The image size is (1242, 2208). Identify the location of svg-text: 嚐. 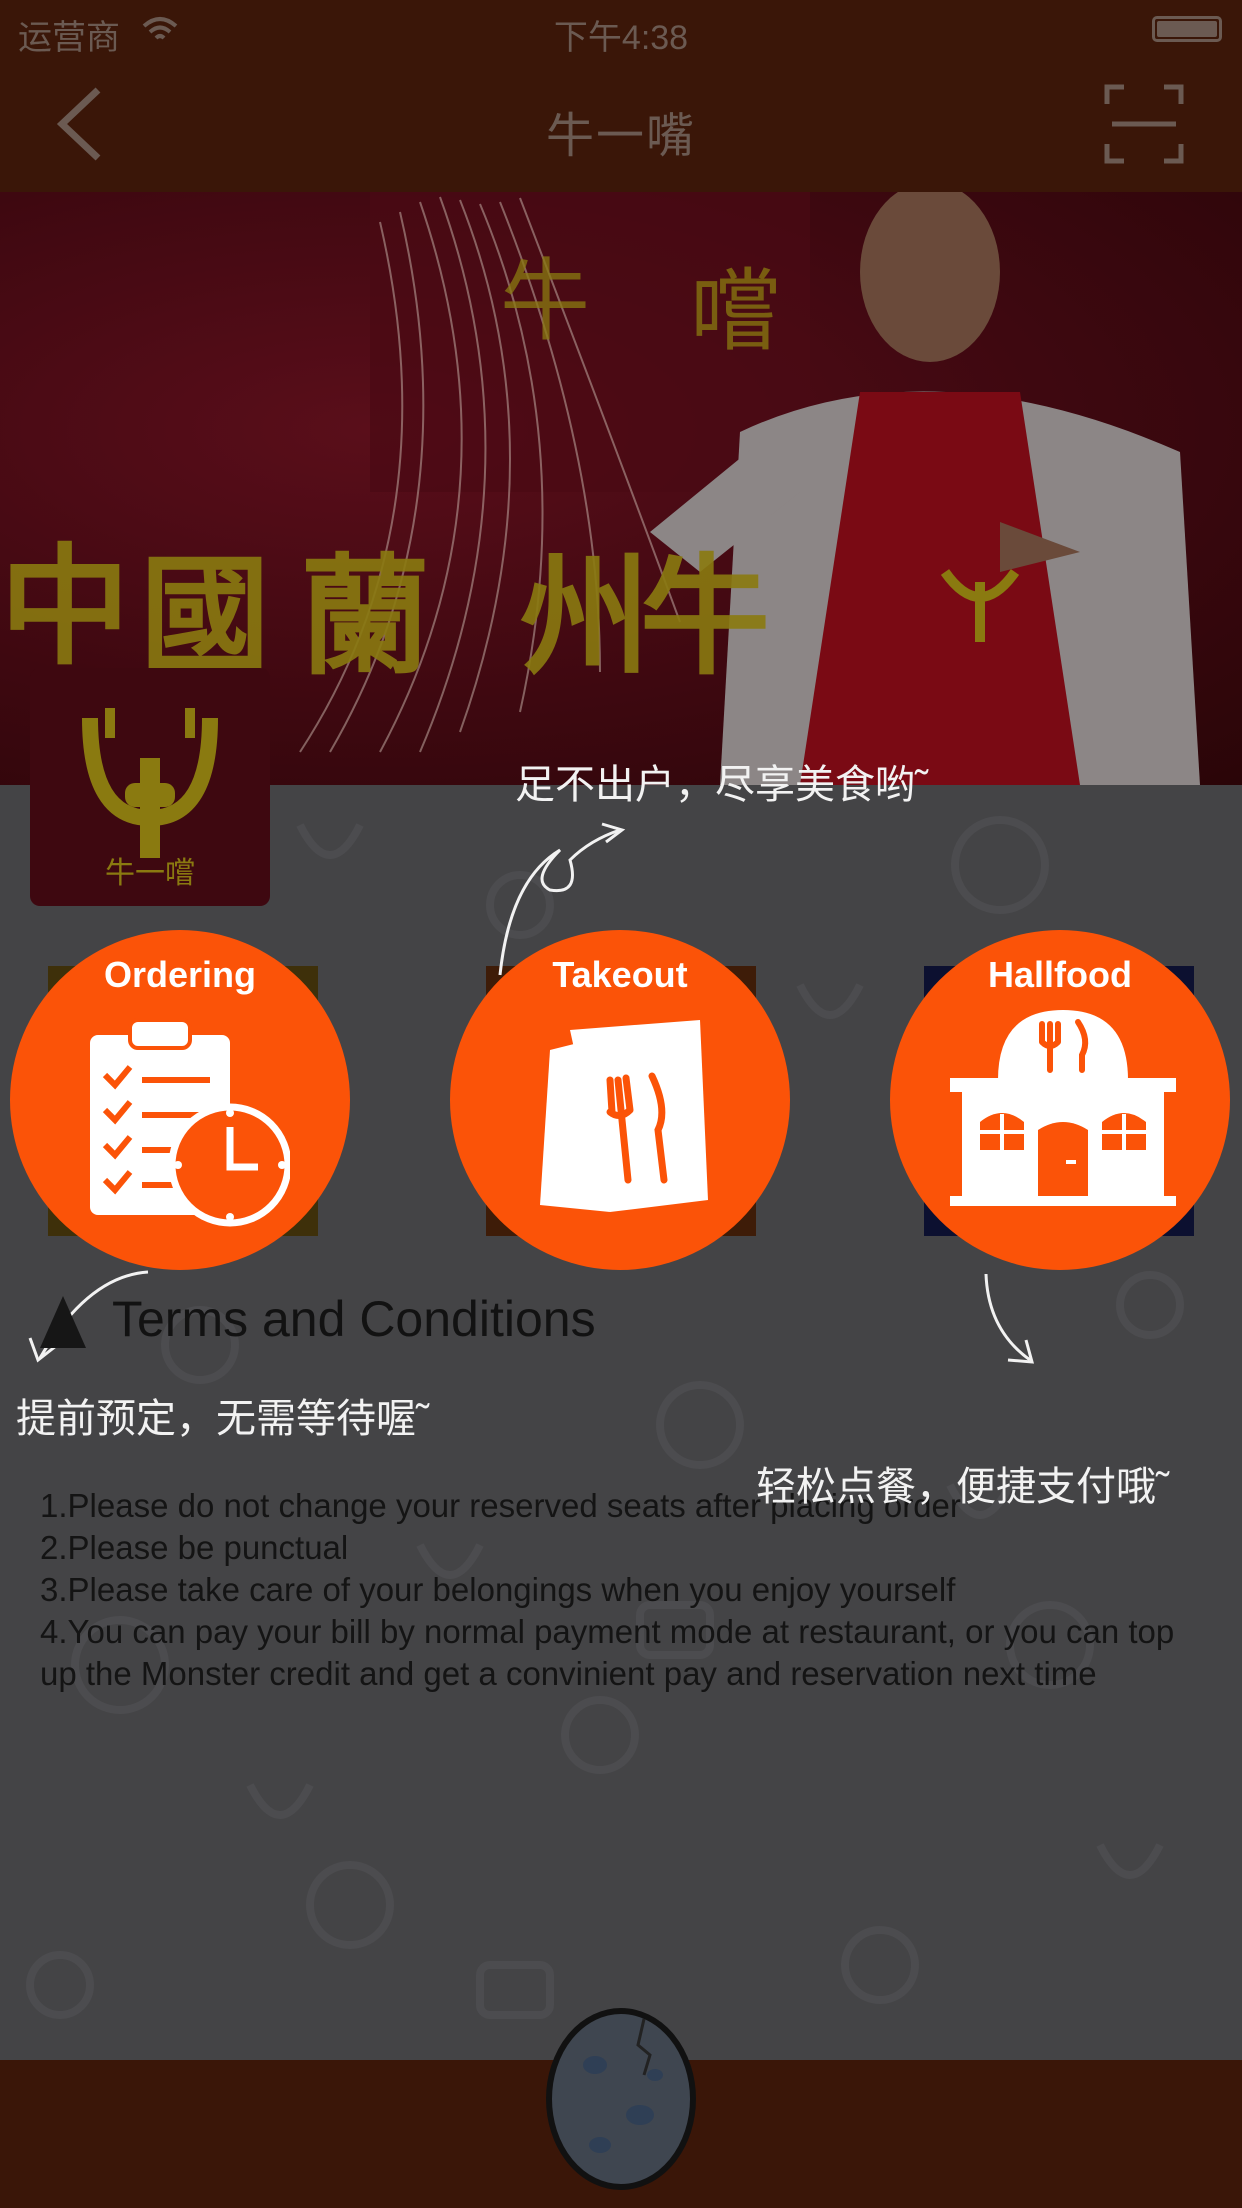
(735, 311).